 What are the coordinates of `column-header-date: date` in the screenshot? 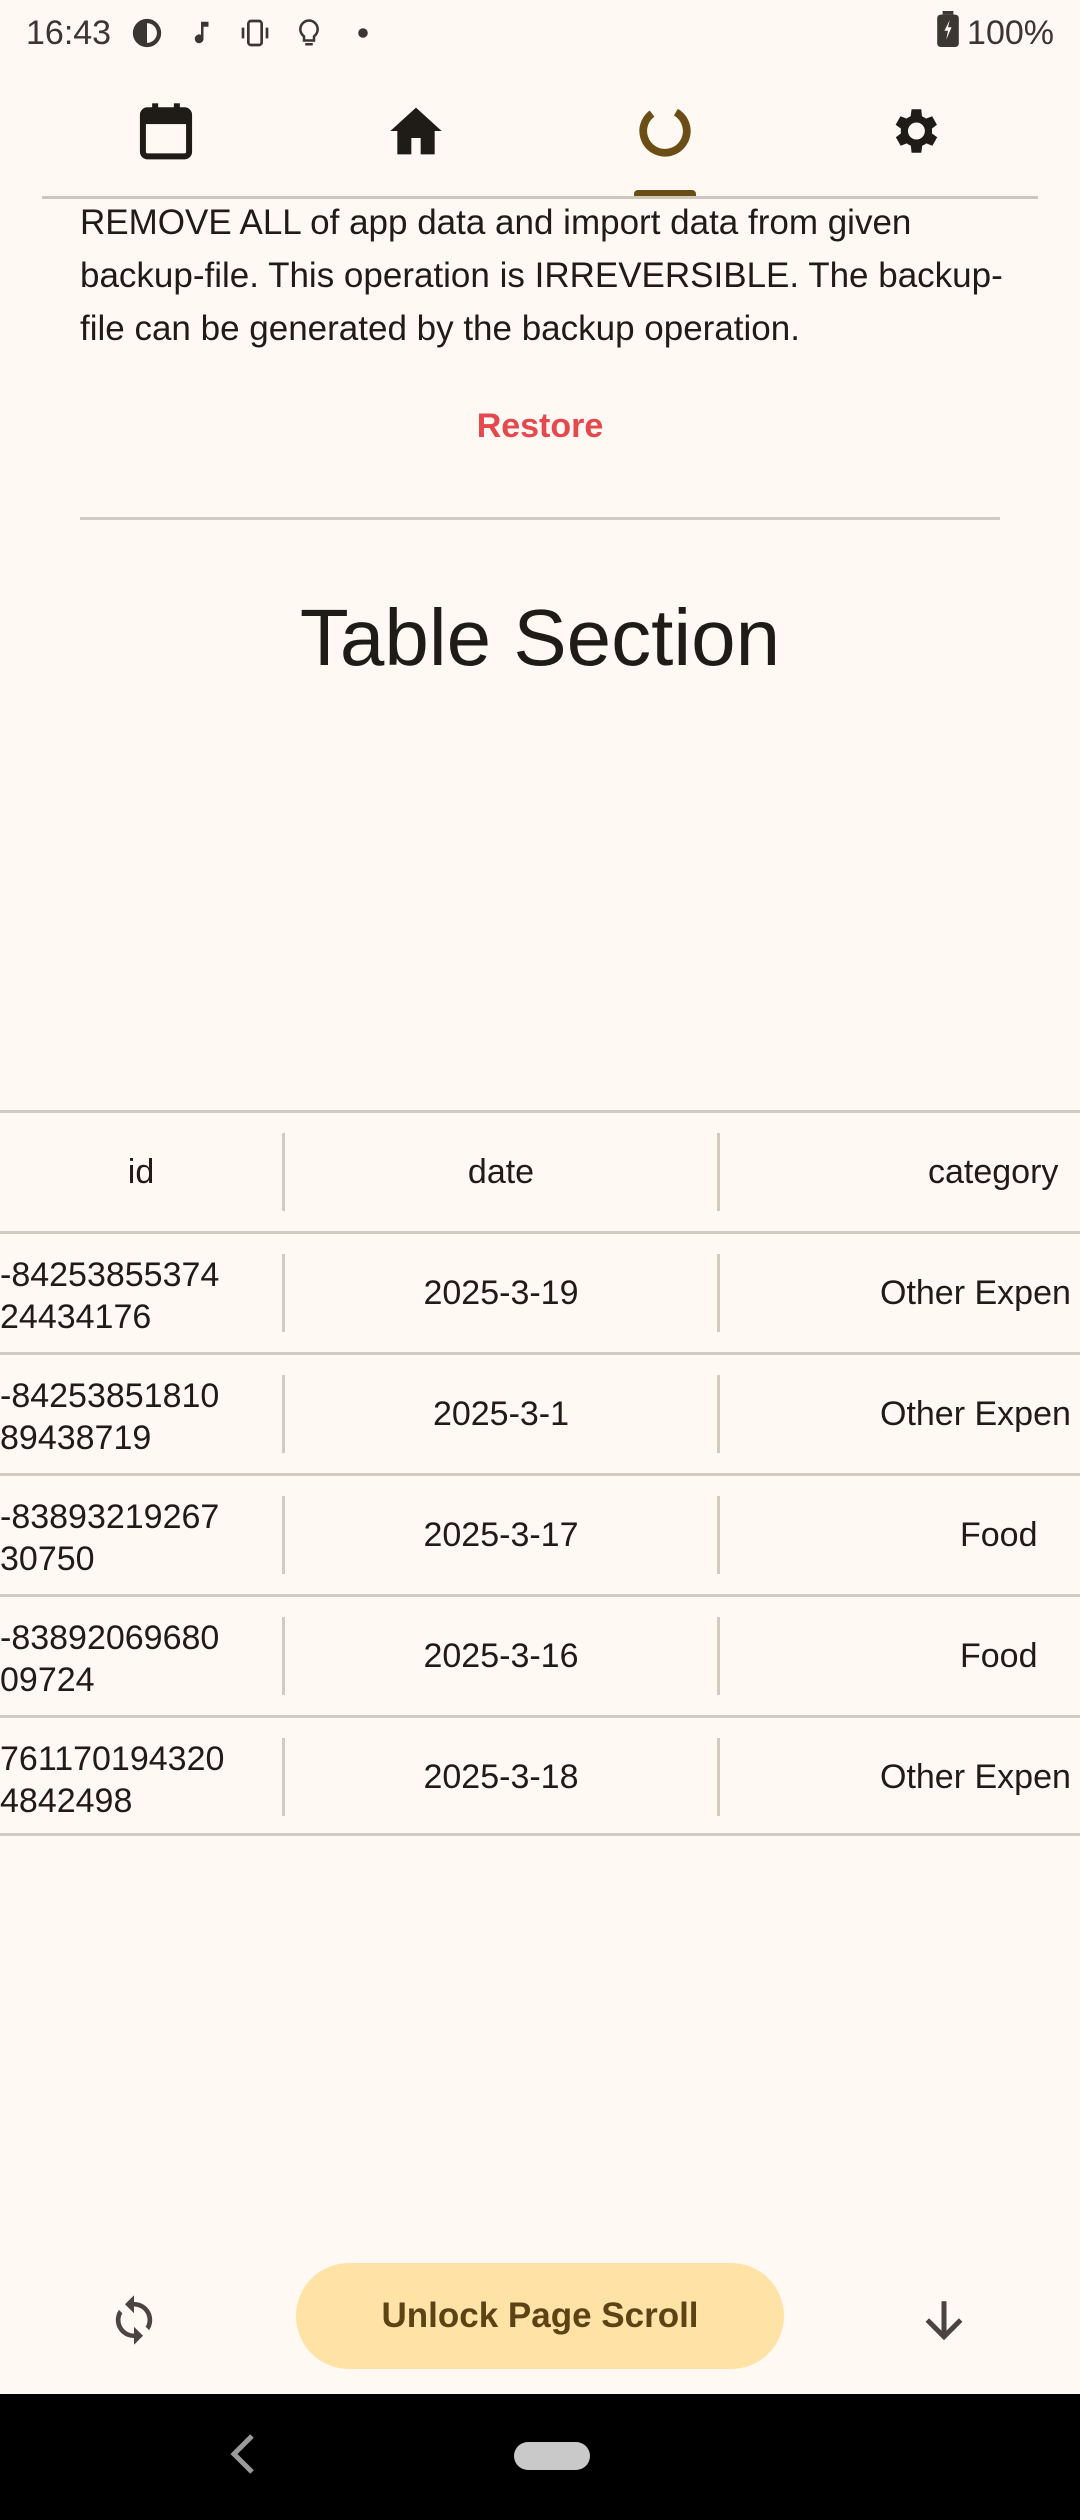 It's located at (501, 1172).